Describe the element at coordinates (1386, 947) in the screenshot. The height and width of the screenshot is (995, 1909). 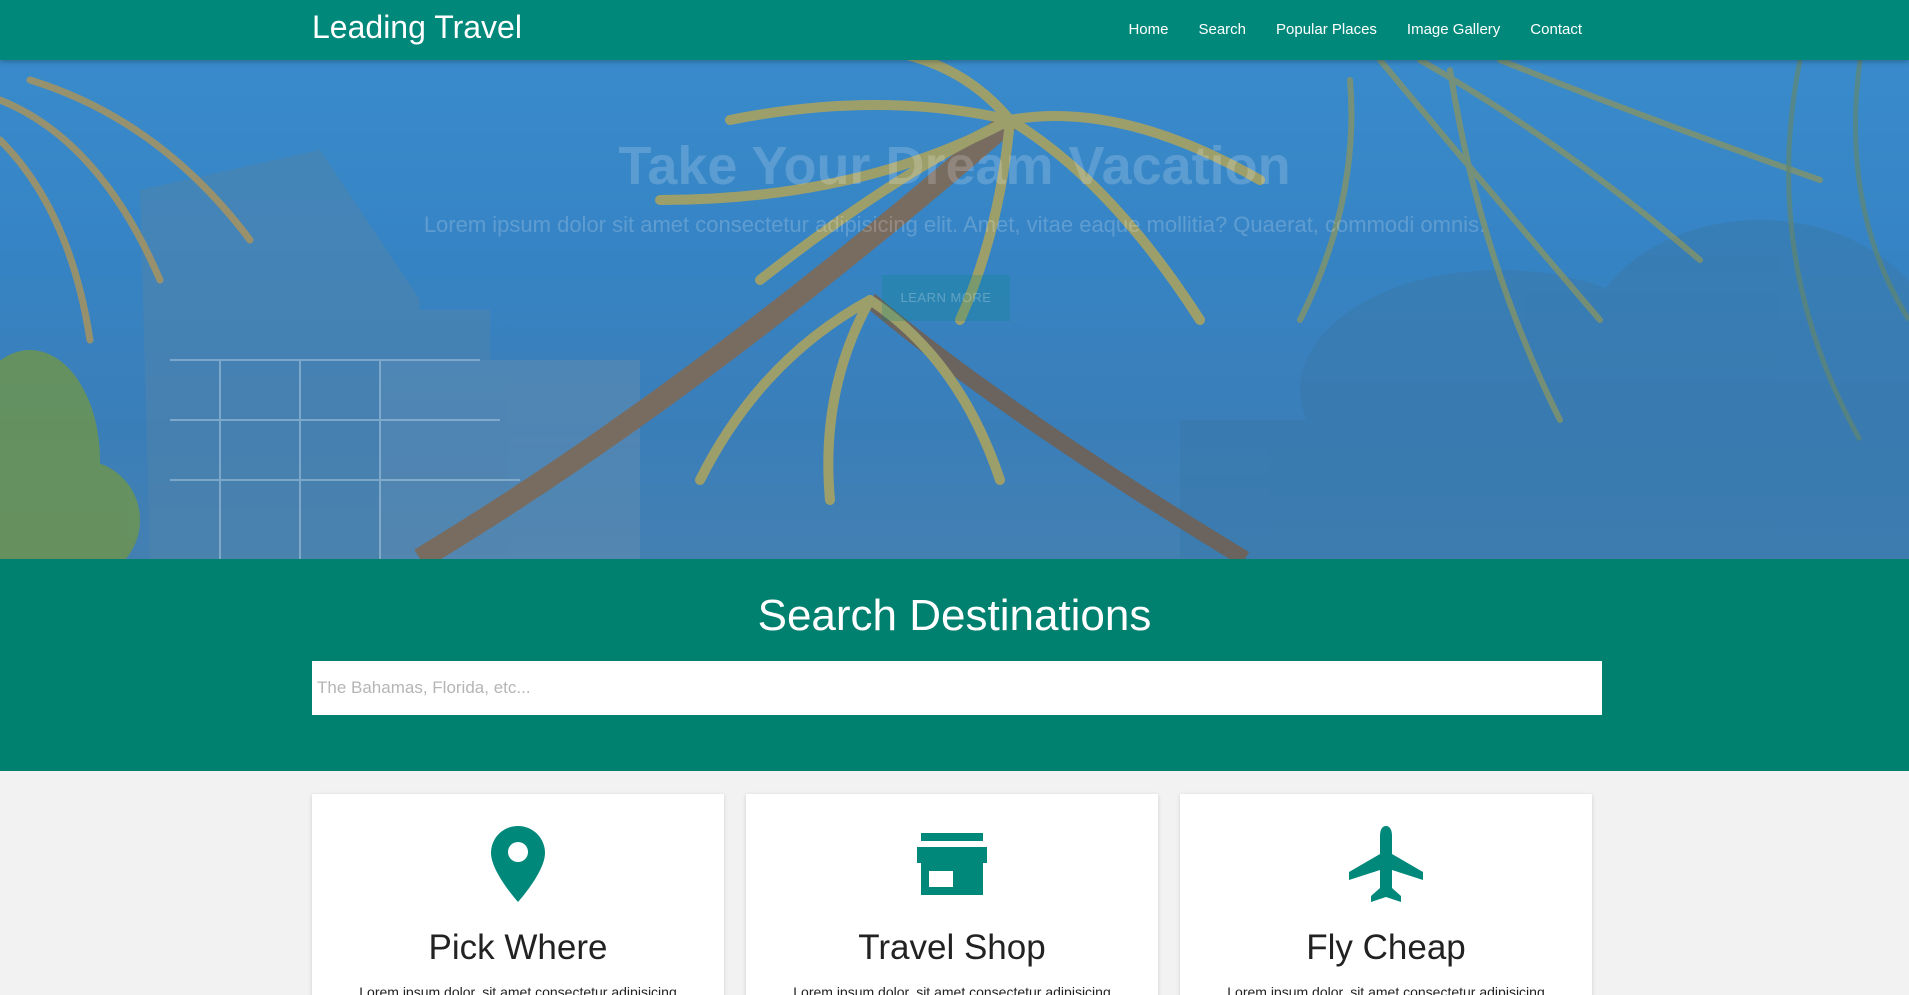
I see `card-title: Fly Cheap` at that location.